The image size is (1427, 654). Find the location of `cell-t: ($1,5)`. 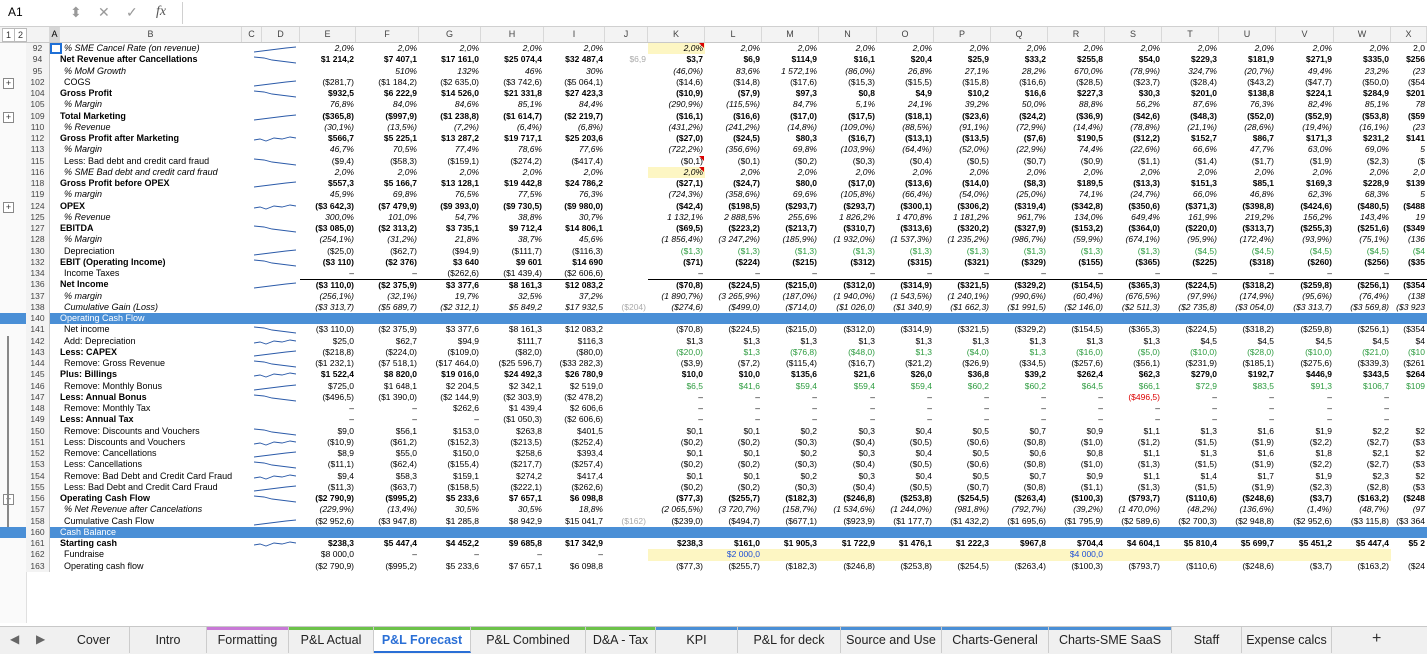

cell-t: ($1,5) is located at coordinates (1190, 464).